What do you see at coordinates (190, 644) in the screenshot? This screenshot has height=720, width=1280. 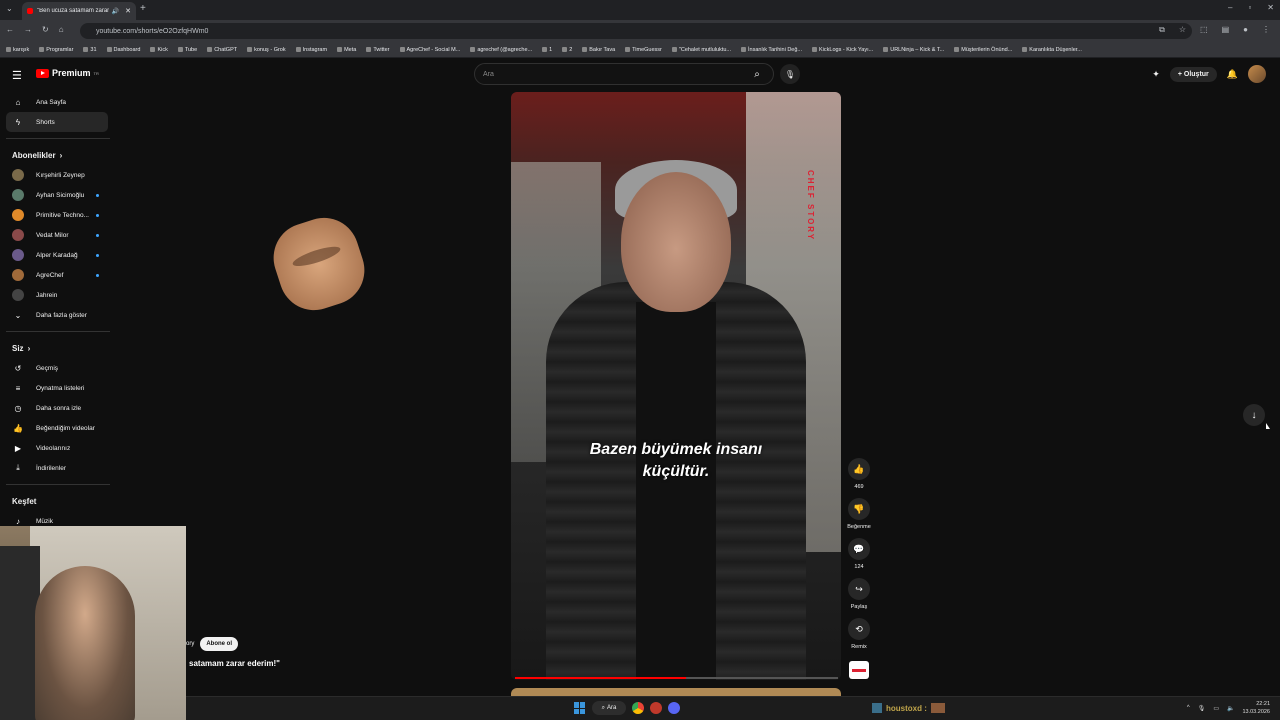 I see `channel-name-fragment: ory` at bounding box center [190, 644].